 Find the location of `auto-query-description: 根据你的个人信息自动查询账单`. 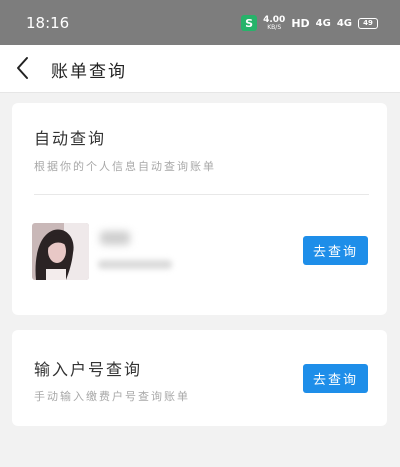

auto-query-description: 根据你的个人信息自动查询账单 is located at coordinates (125, 166).